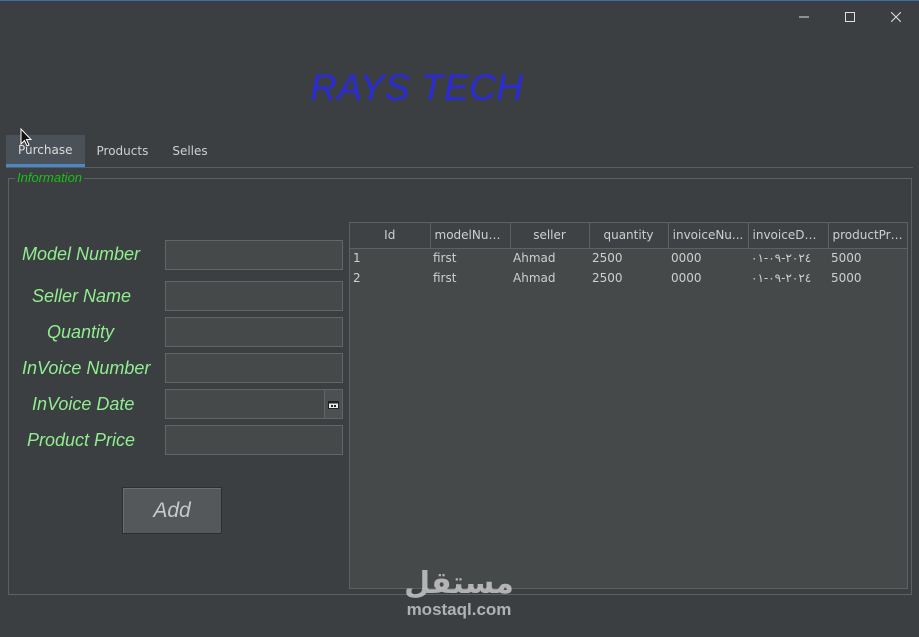  I want to click on seller-name-input, so click(254, 296).